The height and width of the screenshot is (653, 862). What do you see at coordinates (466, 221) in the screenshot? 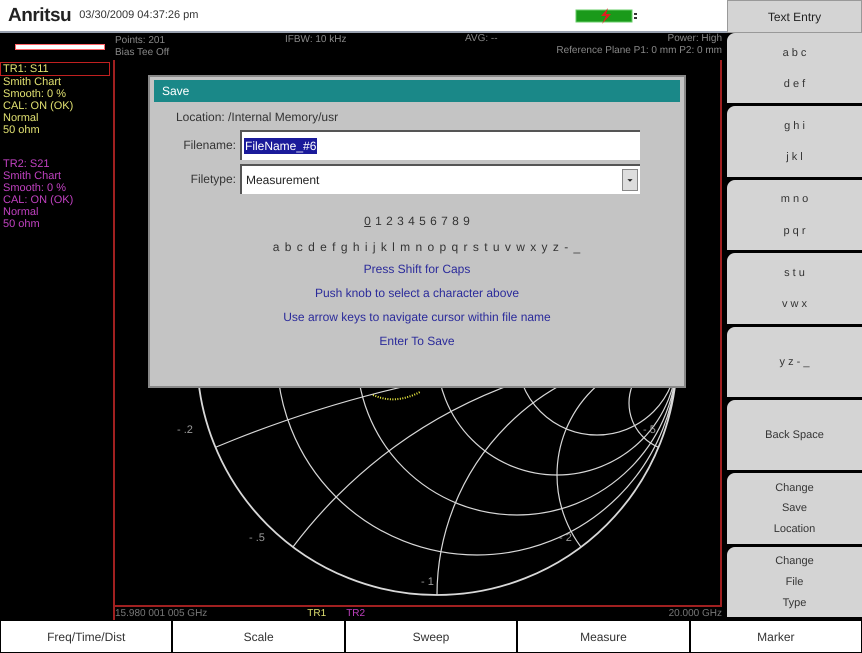
I see `character-key: 9` at bounding box center [466, 221].